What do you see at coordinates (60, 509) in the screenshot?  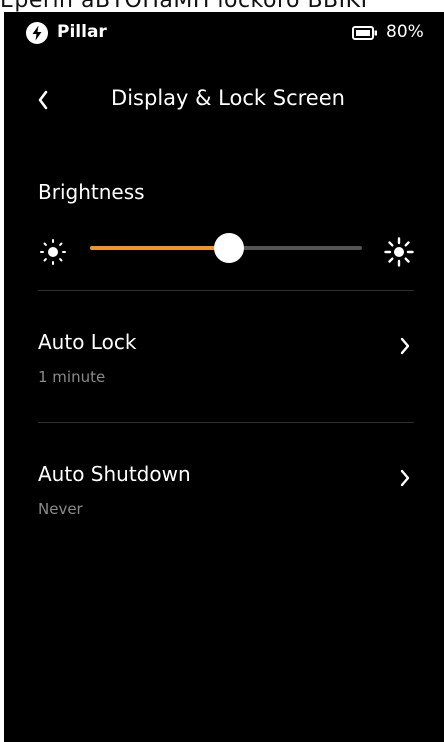 I see `setting-value: Never` at bounding box center [60, 509].